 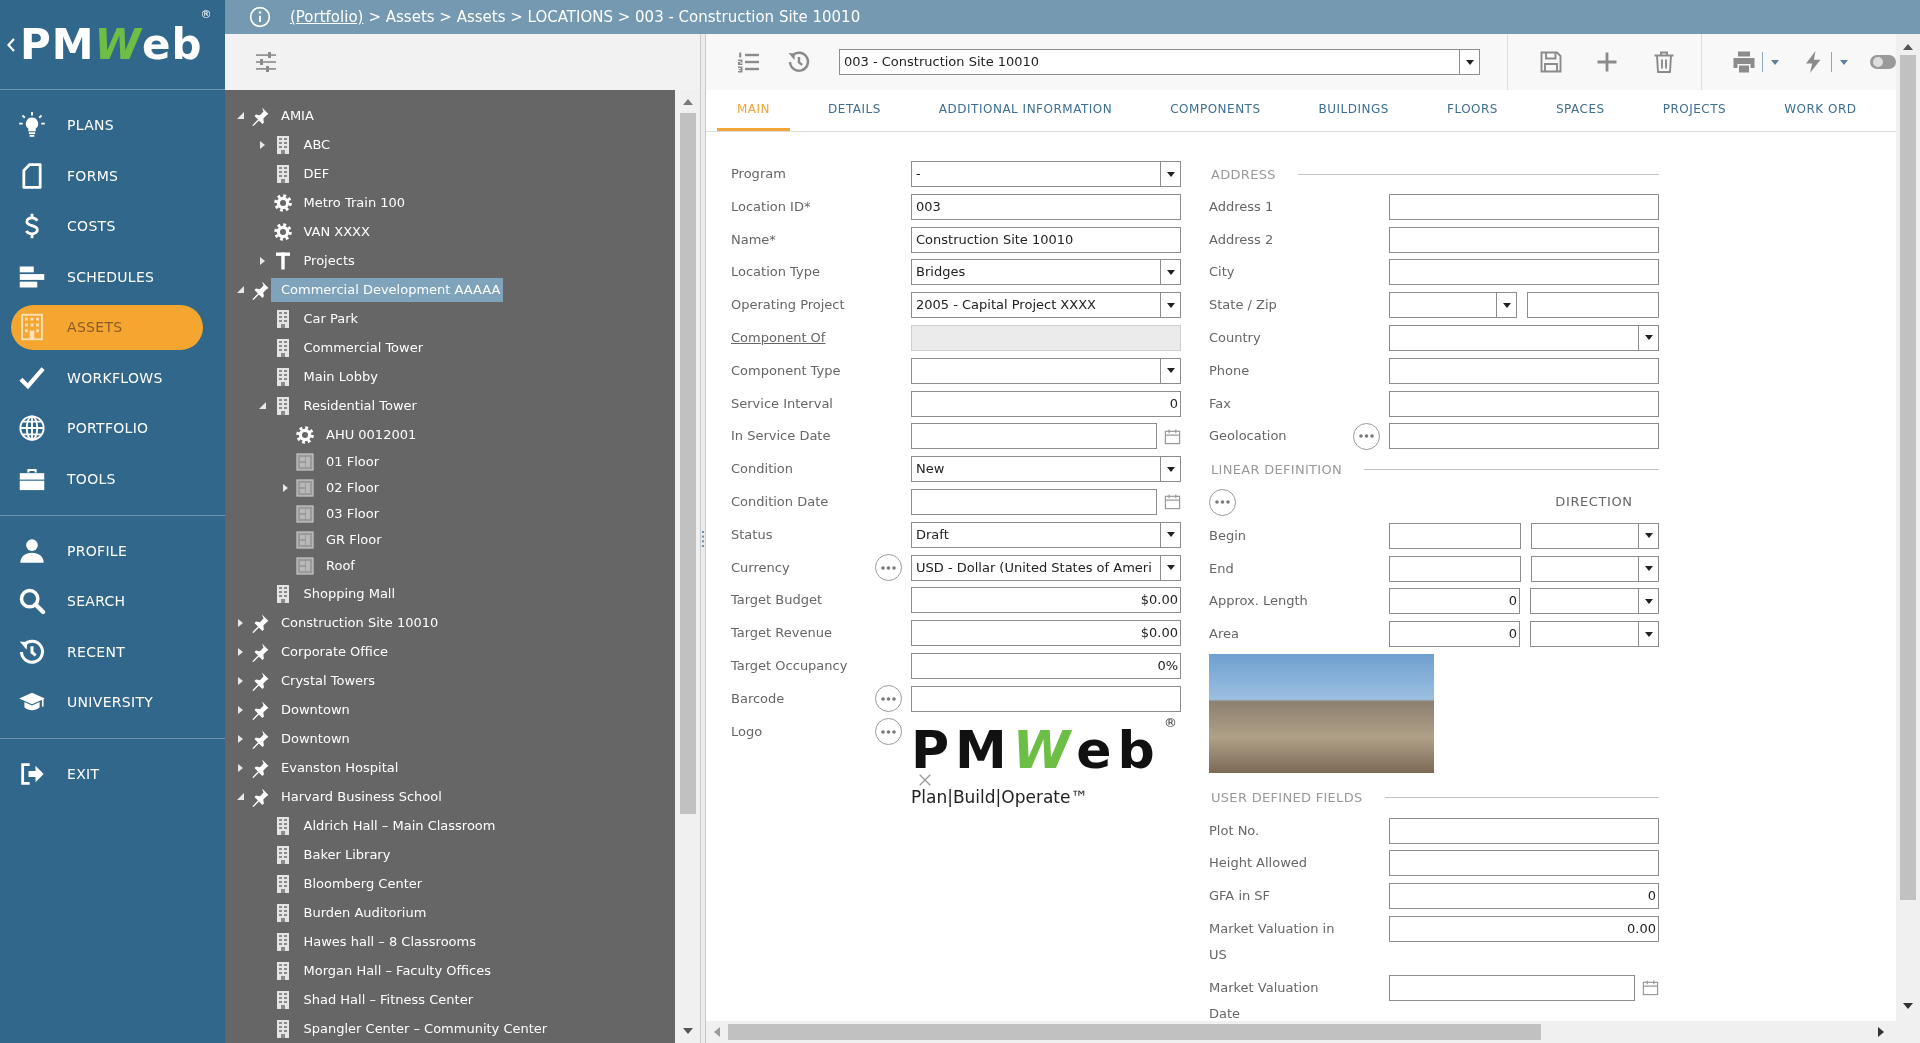 I want to click on nav-item: UNIVERSITY, so click(x=107, y=702).